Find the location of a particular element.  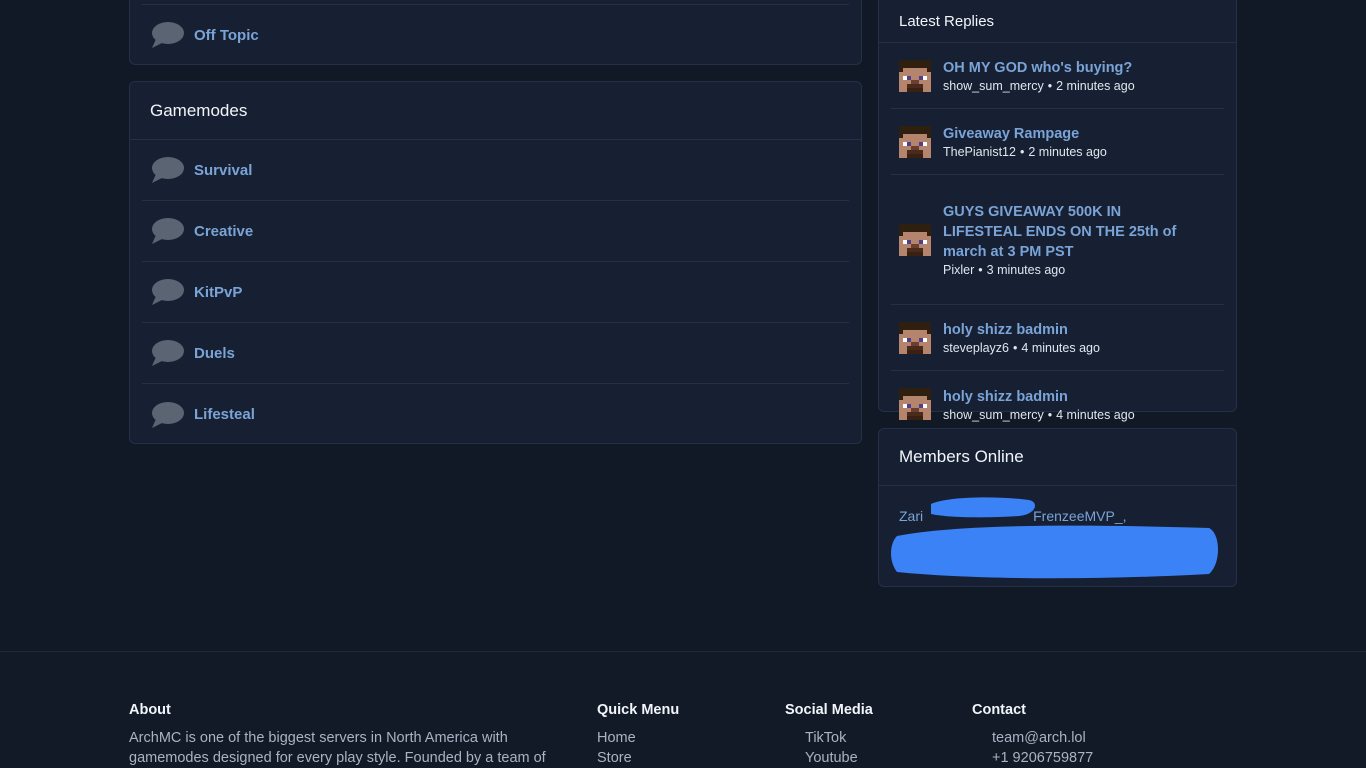

footer-social-media: Social Media TikTok Youtube is located at coordinates (829, 735).